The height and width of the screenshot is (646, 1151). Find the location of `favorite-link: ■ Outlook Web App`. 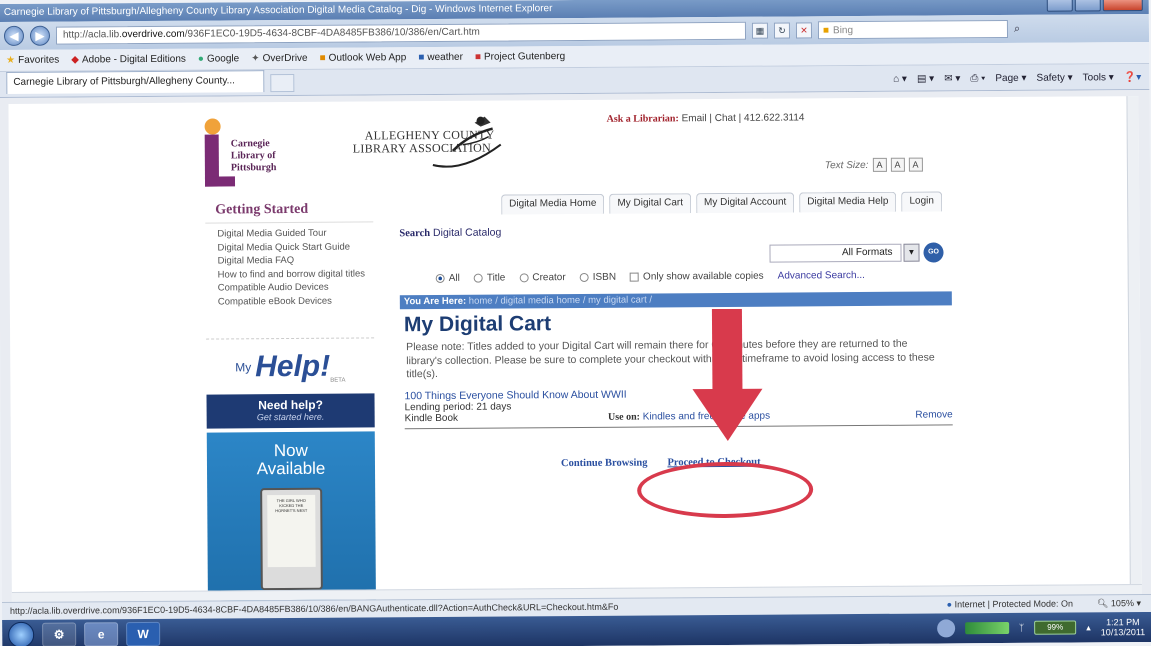

favorite-link: ■ Outlook Web App is located at coordinates (363, 58).